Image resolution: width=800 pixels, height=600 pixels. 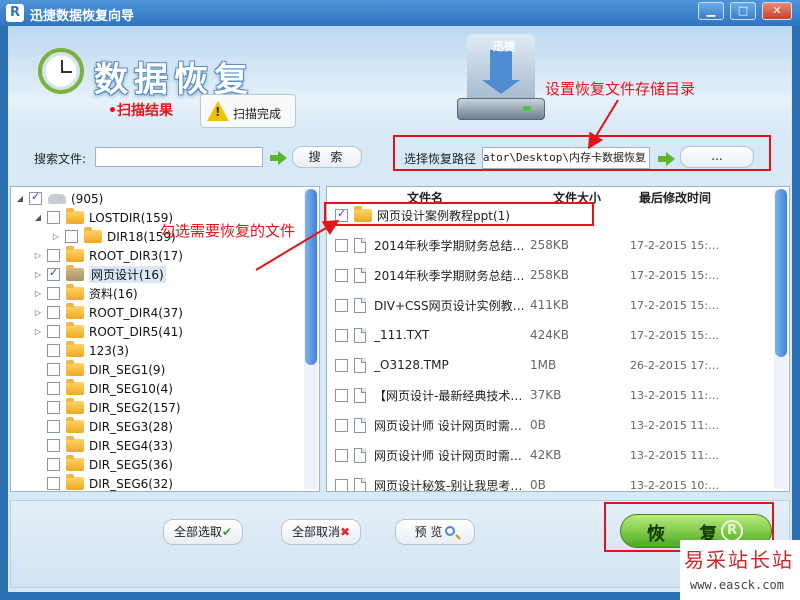 I want to click on scan-result-label: •扫描结果, so click(x=140, y=111).